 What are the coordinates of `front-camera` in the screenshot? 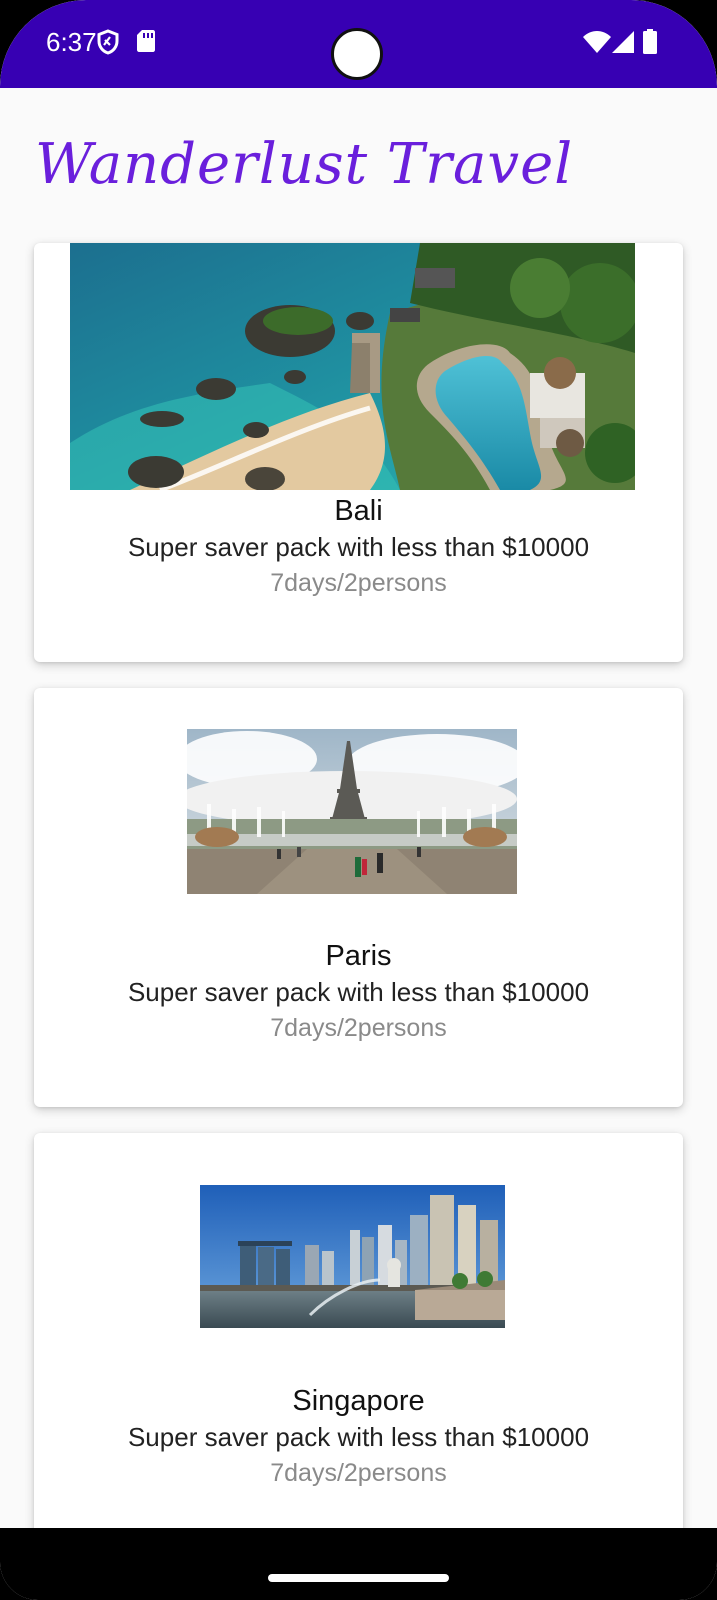 It's located at (357, 54).